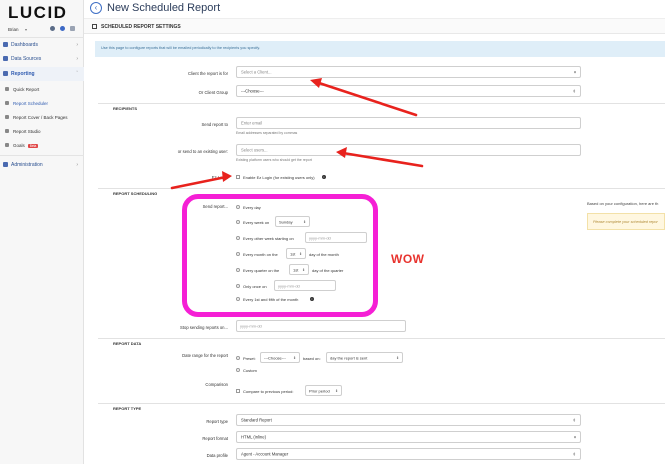 The width and height of the screenshot is (665, 464). I want to click on schedule-warning: Please complete your scheduled repor, so click(626, 221).